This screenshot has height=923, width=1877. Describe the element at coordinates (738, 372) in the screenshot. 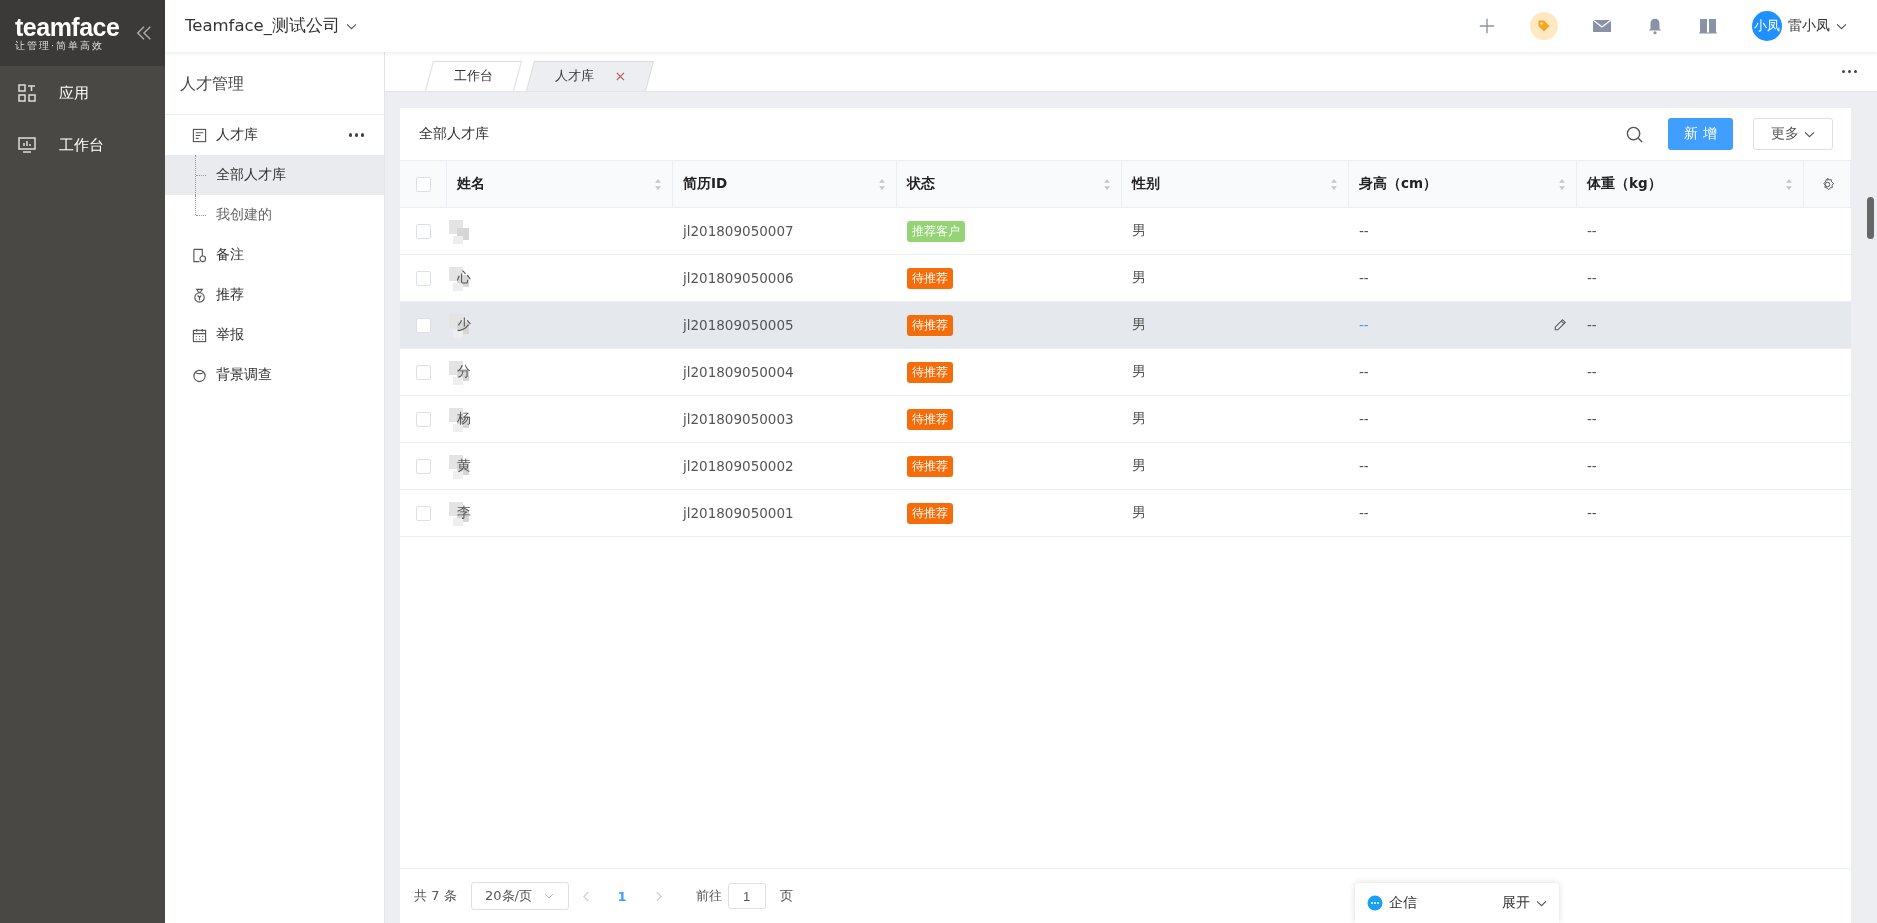

I see `table-cell: jl201809050004` at that location.